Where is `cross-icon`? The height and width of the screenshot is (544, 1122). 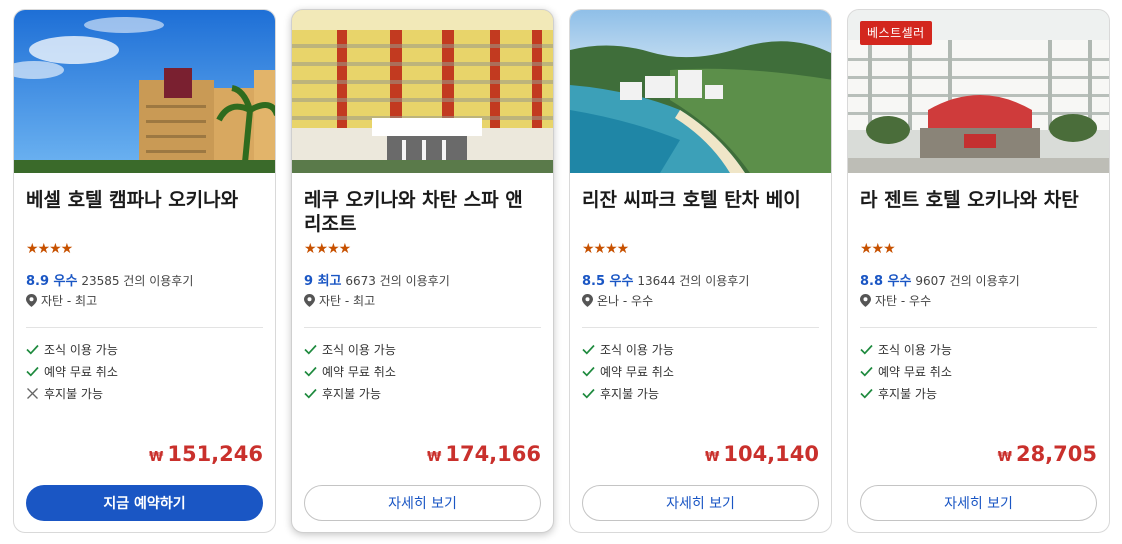
cross-icon is located at coordinates (32, 393).